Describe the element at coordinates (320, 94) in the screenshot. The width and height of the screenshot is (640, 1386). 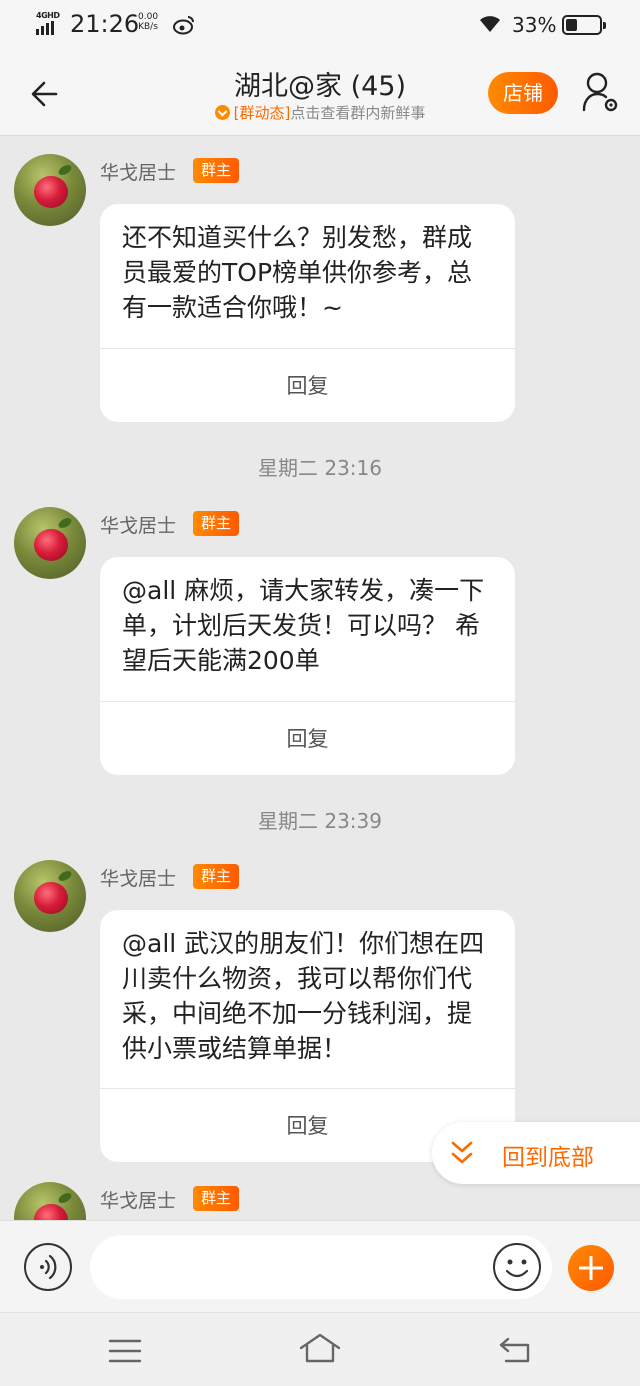
I see `chat-header: 湖北@家 (45) [群动态]点击查看群内新鲜事 店铺` at that location.